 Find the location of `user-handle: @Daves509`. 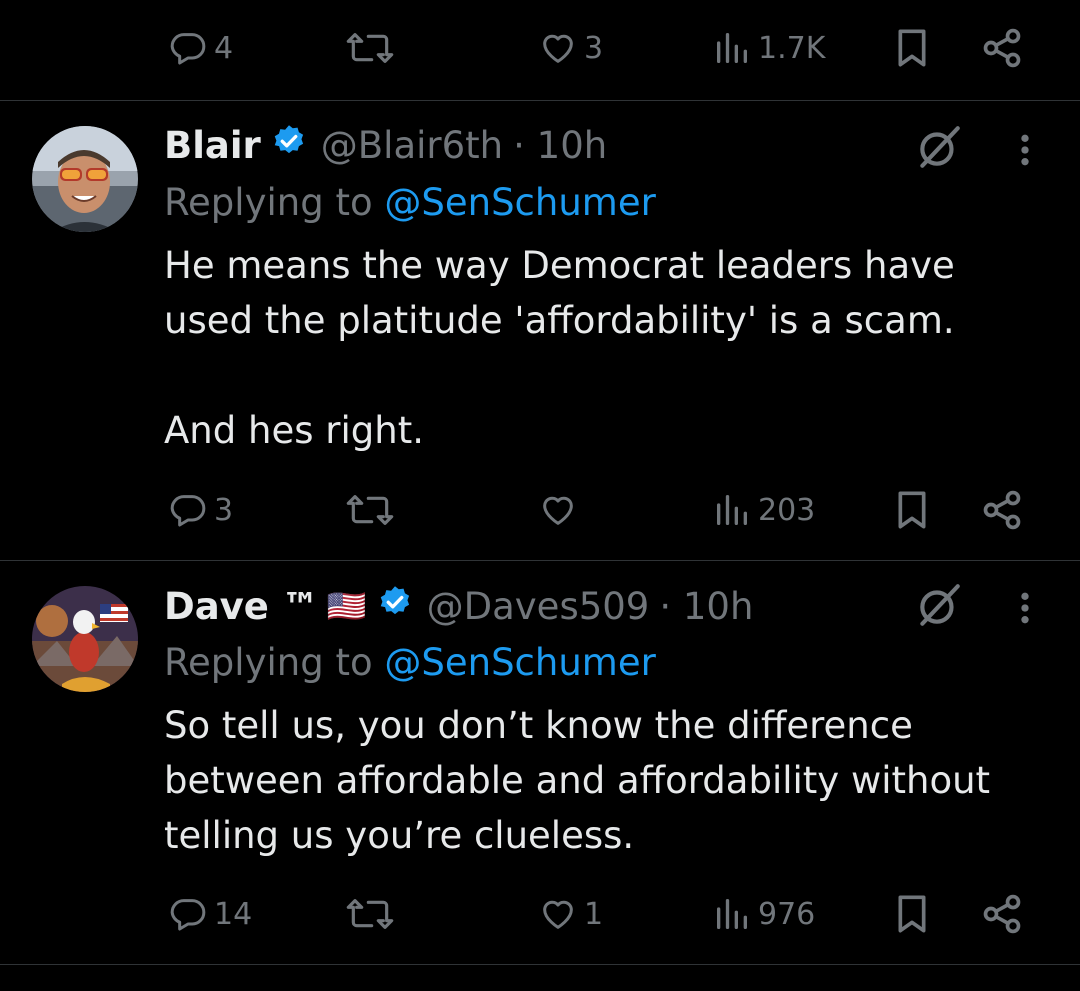

user-handle: @Daves509 is located at coordinates (538, 606).